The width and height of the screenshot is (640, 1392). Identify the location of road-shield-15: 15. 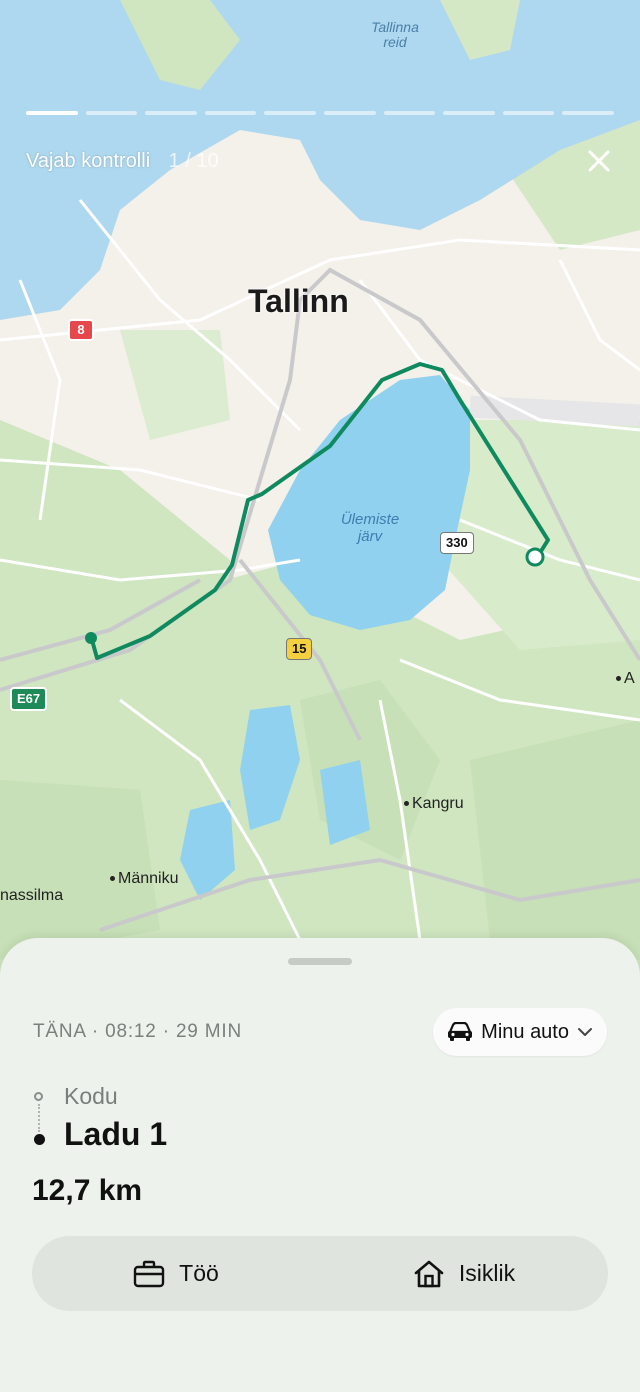
(299, 649).